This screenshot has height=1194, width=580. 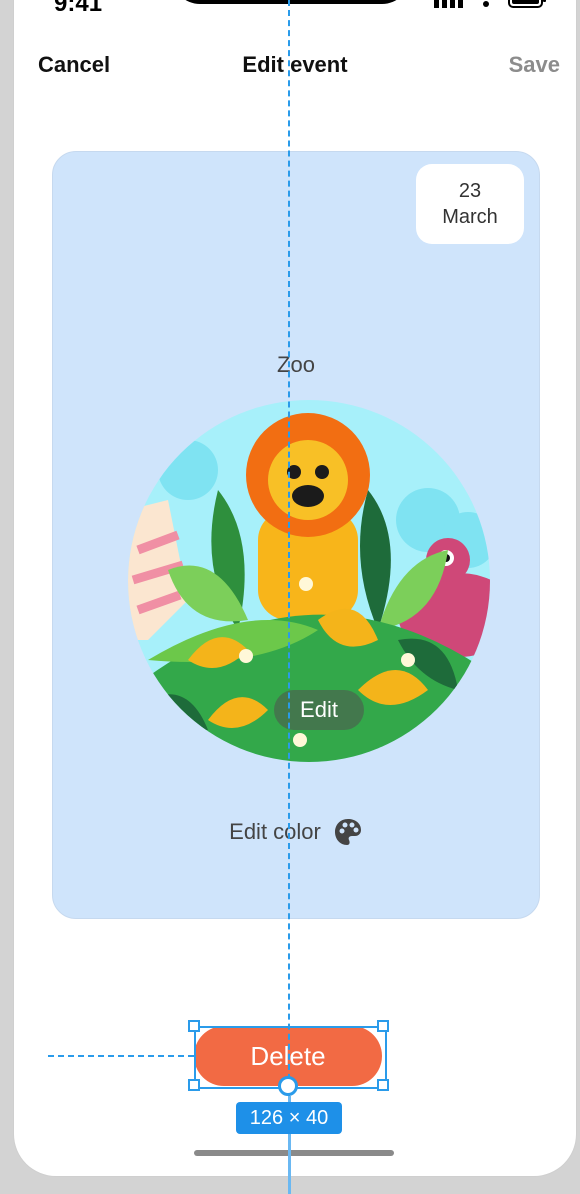 I want to click on dimension-label: 126 × 40, so click(x=289, y=1118).